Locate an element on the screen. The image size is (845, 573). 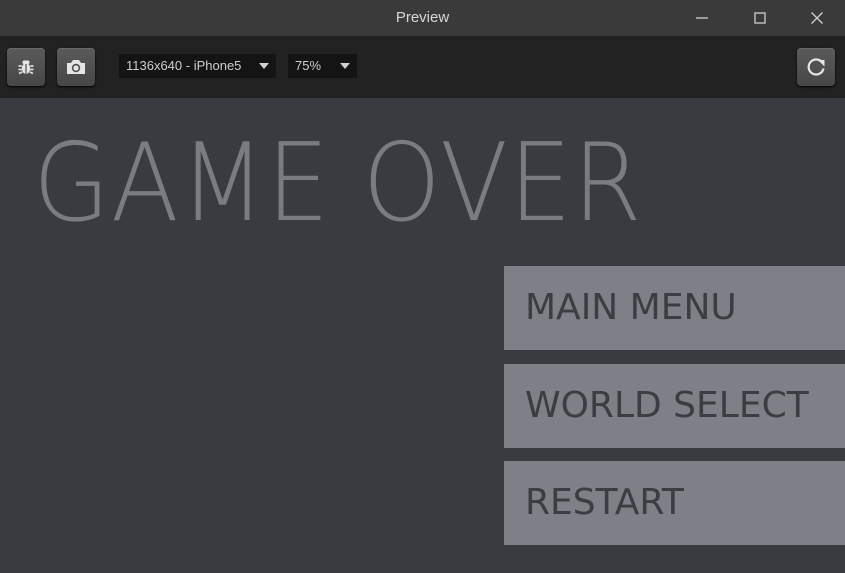
minimize-button is located at coordinates (702, 18).